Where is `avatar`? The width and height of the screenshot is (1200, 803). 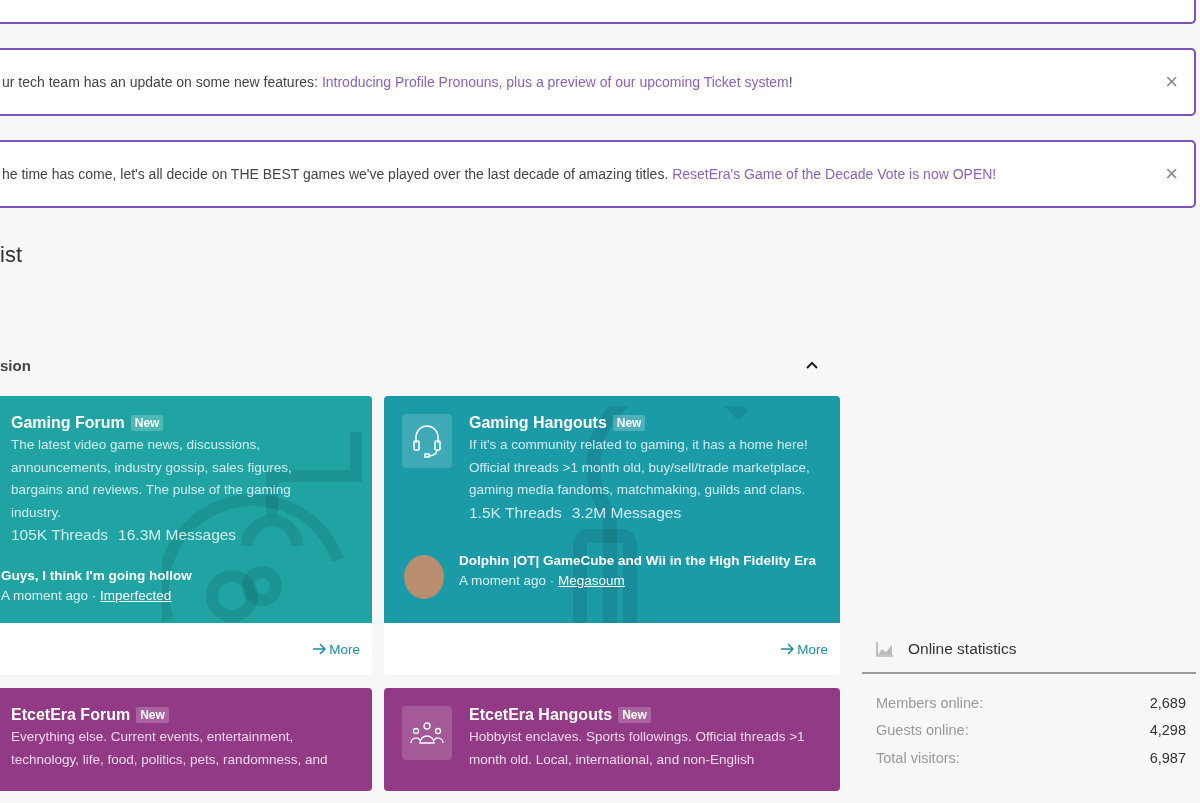
avatar is located at coordinates (424, 577).